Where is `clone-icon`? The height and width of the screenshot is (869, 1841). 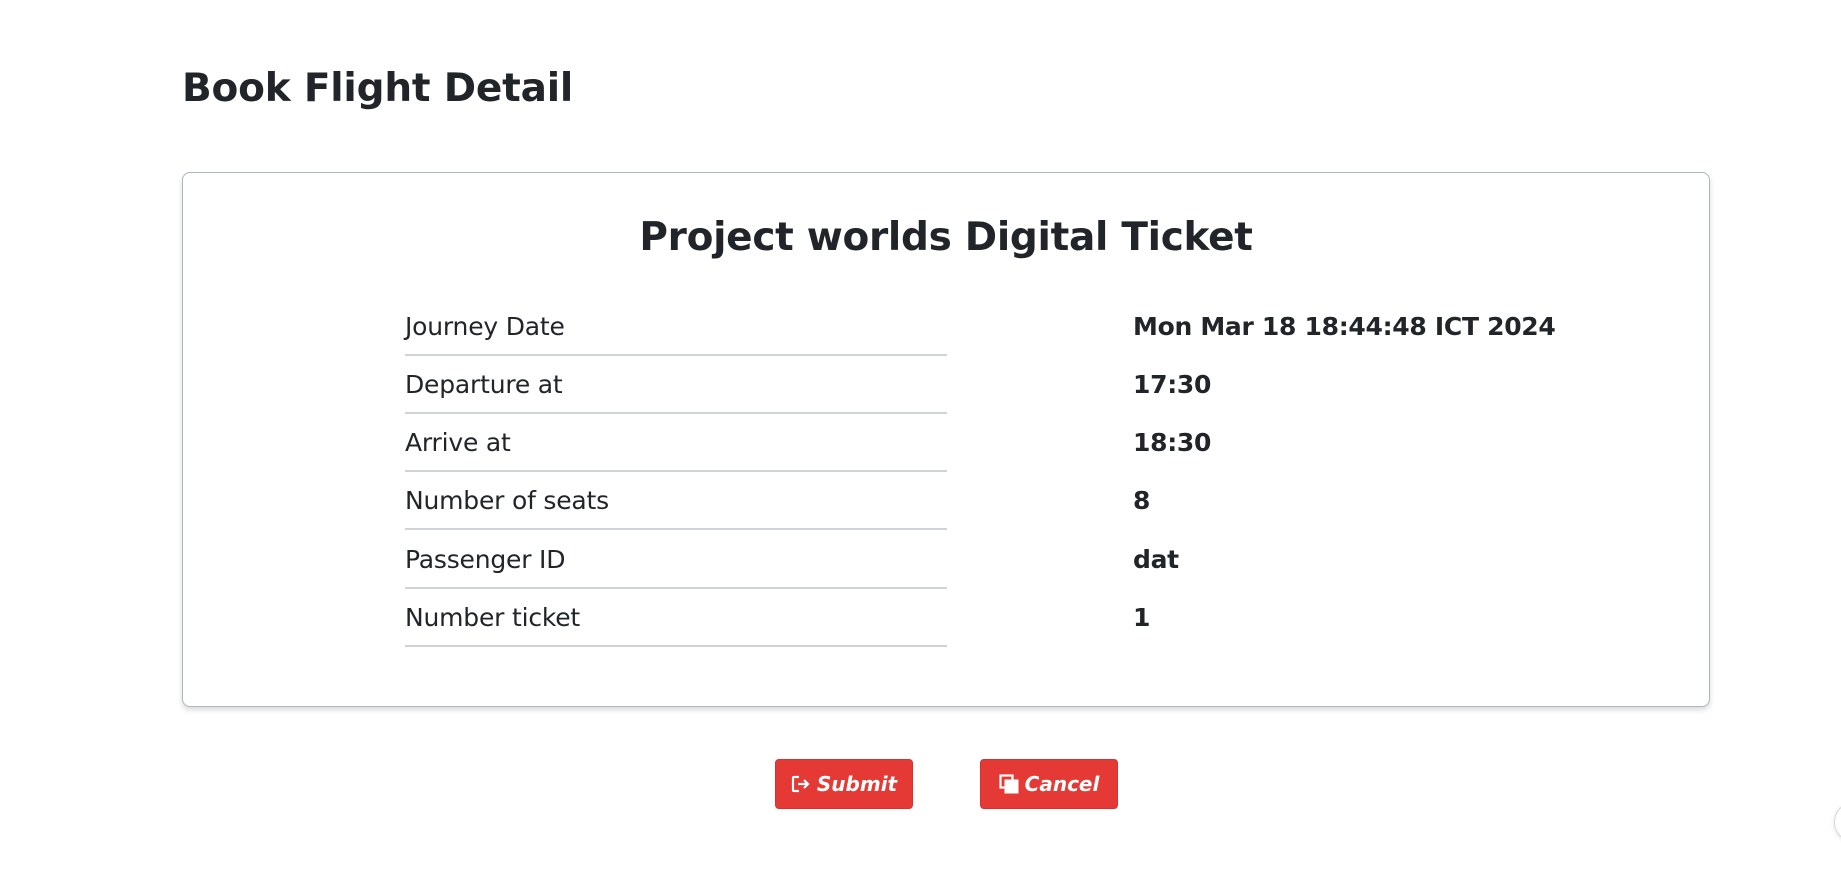 clone-icon is located at coordinates (1009, 784).